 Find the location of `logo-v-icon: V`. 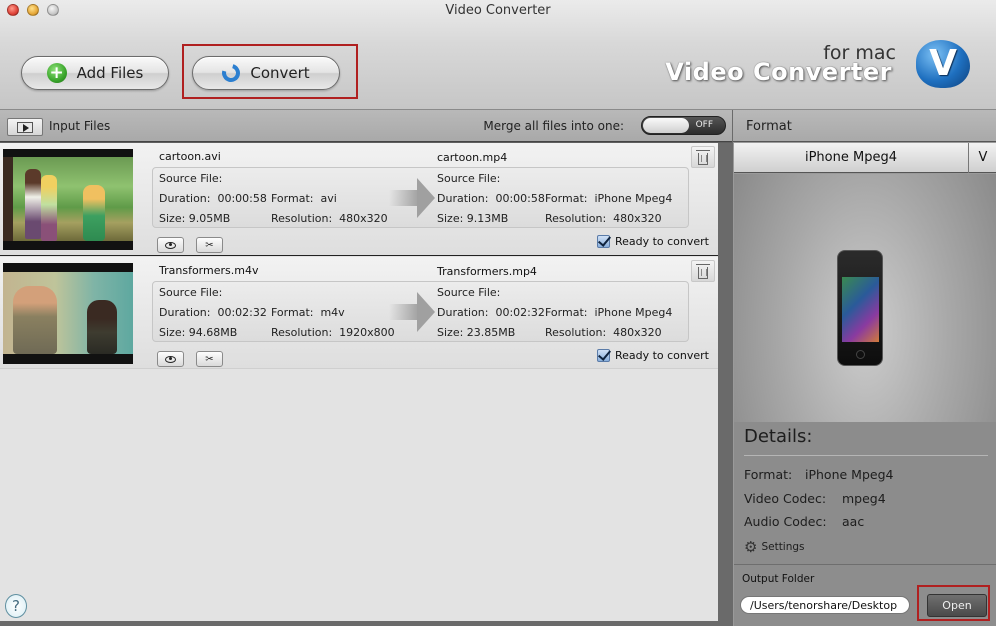

logo-v-icon: V is located at coordinates (943, 64).